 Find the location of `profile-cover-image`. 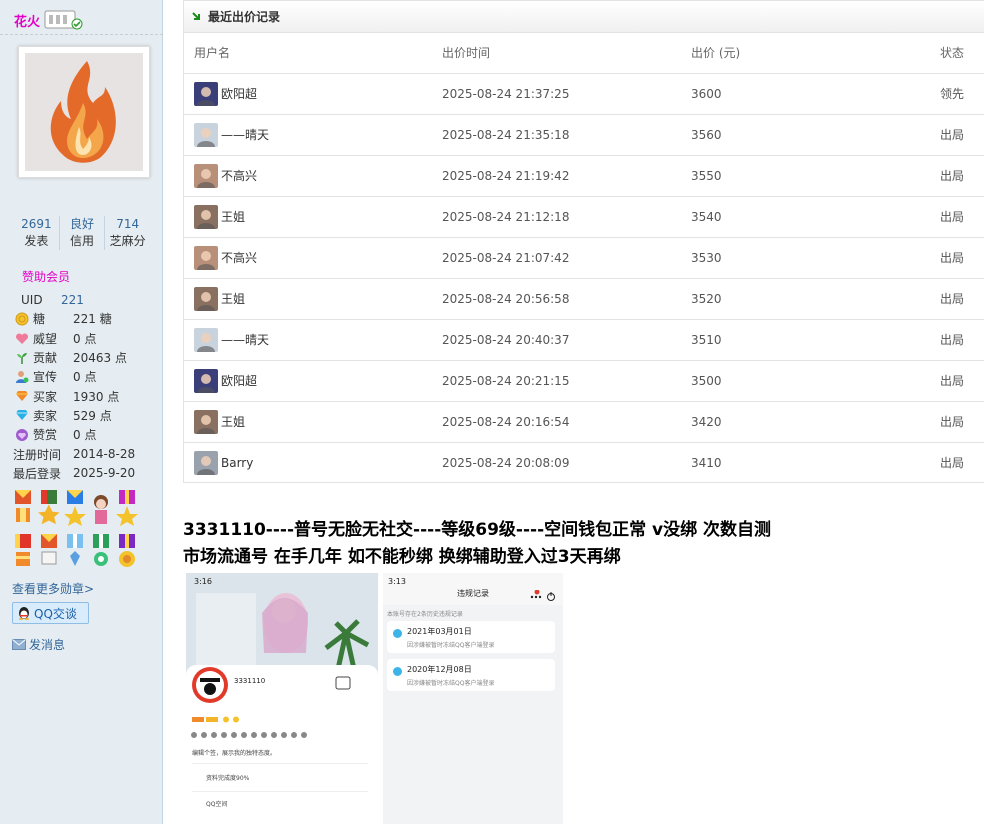

profile-cover-image is located at coordinates (282, 626).